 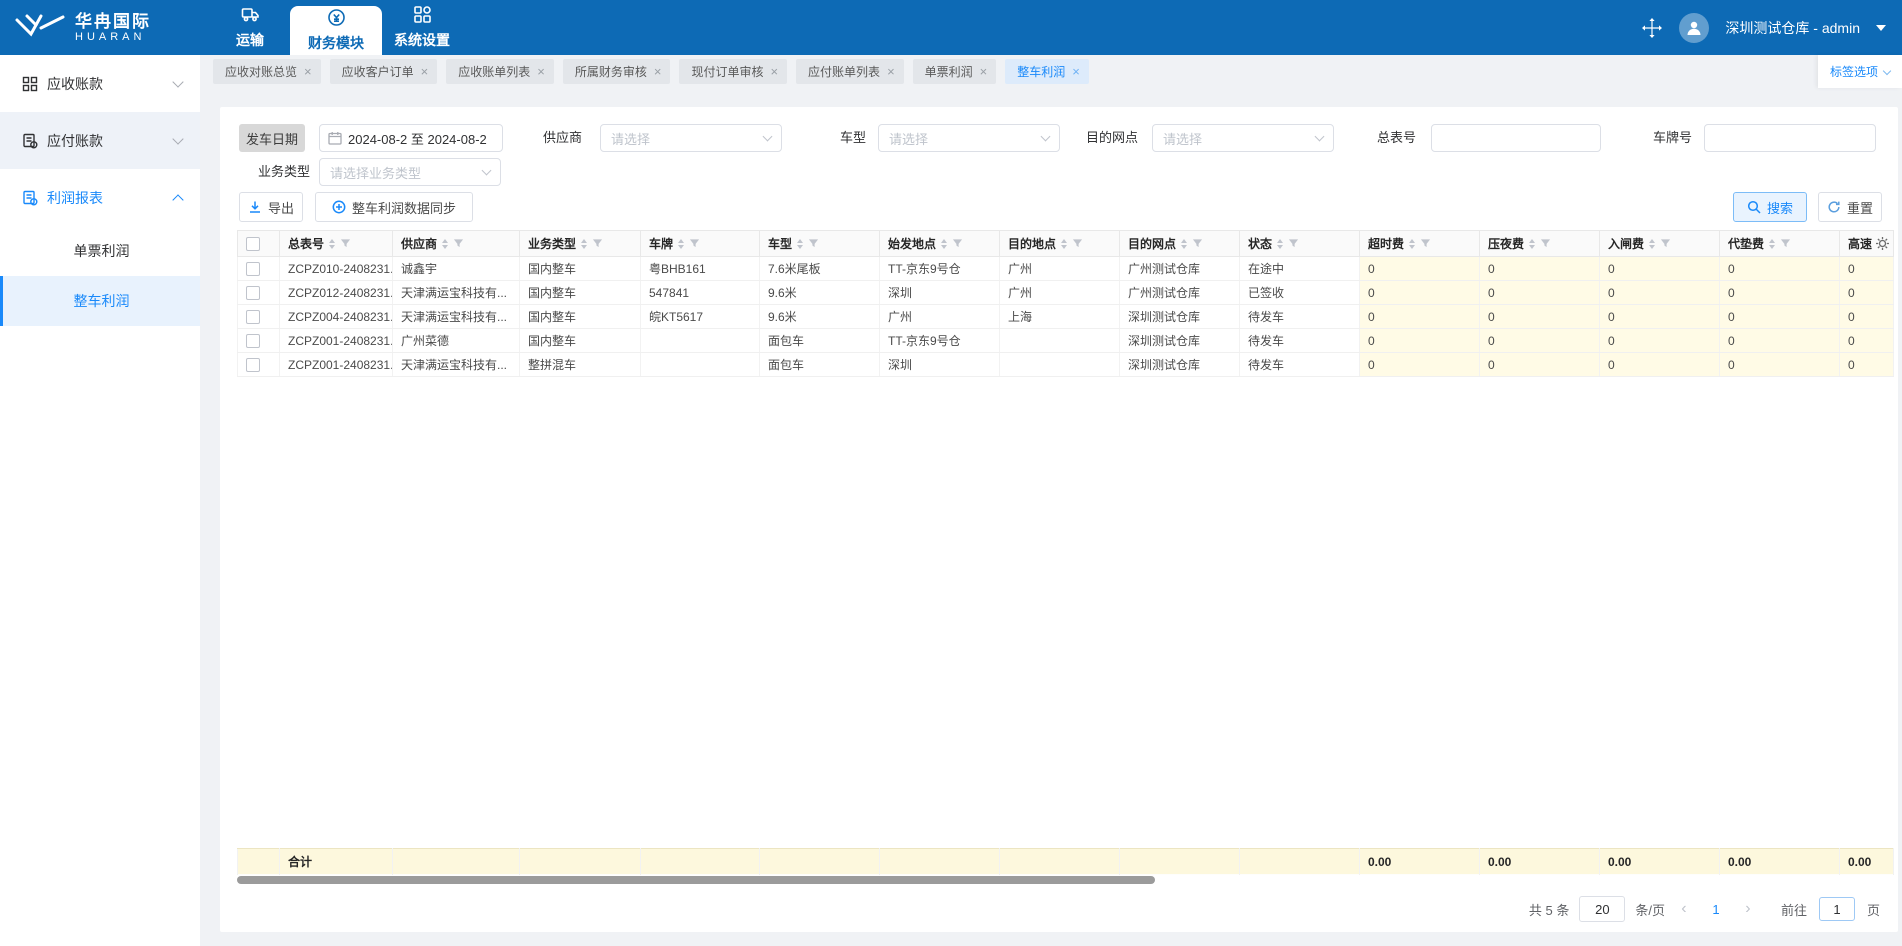 I want to click on column-header-status: 状态, so click(x=1299, y=243).